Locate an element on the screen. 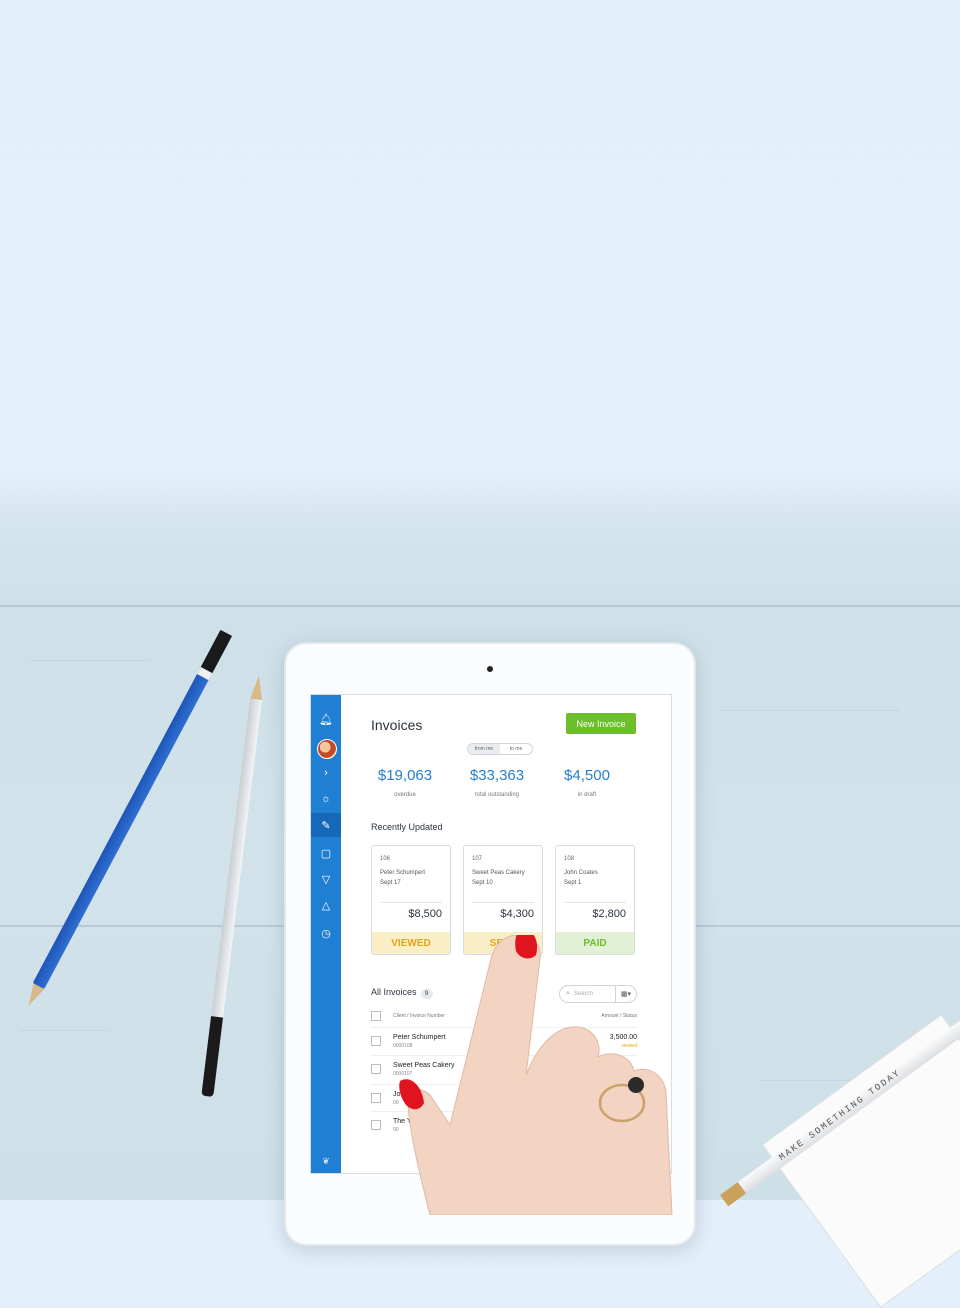  chevron-right-icon: › is located at coordinates (326, 773).